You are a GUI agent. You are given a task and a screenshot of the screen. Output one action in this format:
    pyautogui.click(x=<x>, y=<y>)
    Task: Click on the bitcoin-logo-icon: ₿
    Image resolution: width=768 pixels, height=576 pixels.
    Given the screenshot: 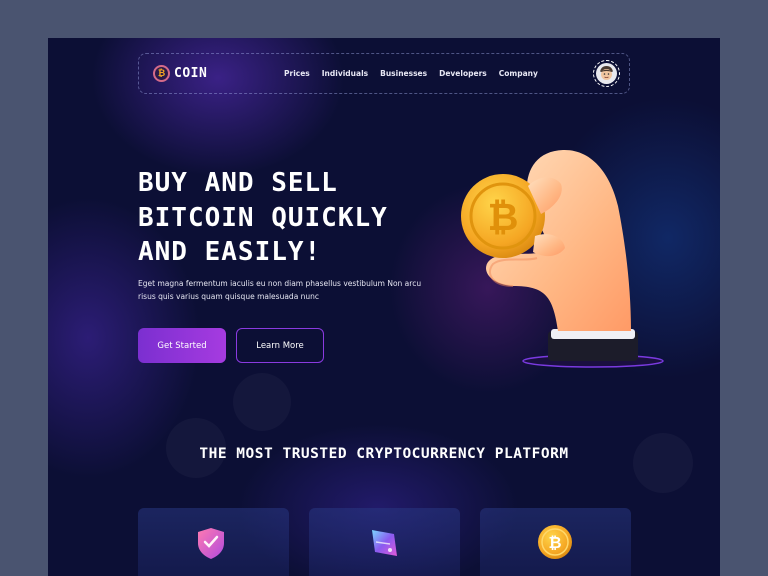 What is the action you would take?
    pyautogui.click(x=161, y=73)
    